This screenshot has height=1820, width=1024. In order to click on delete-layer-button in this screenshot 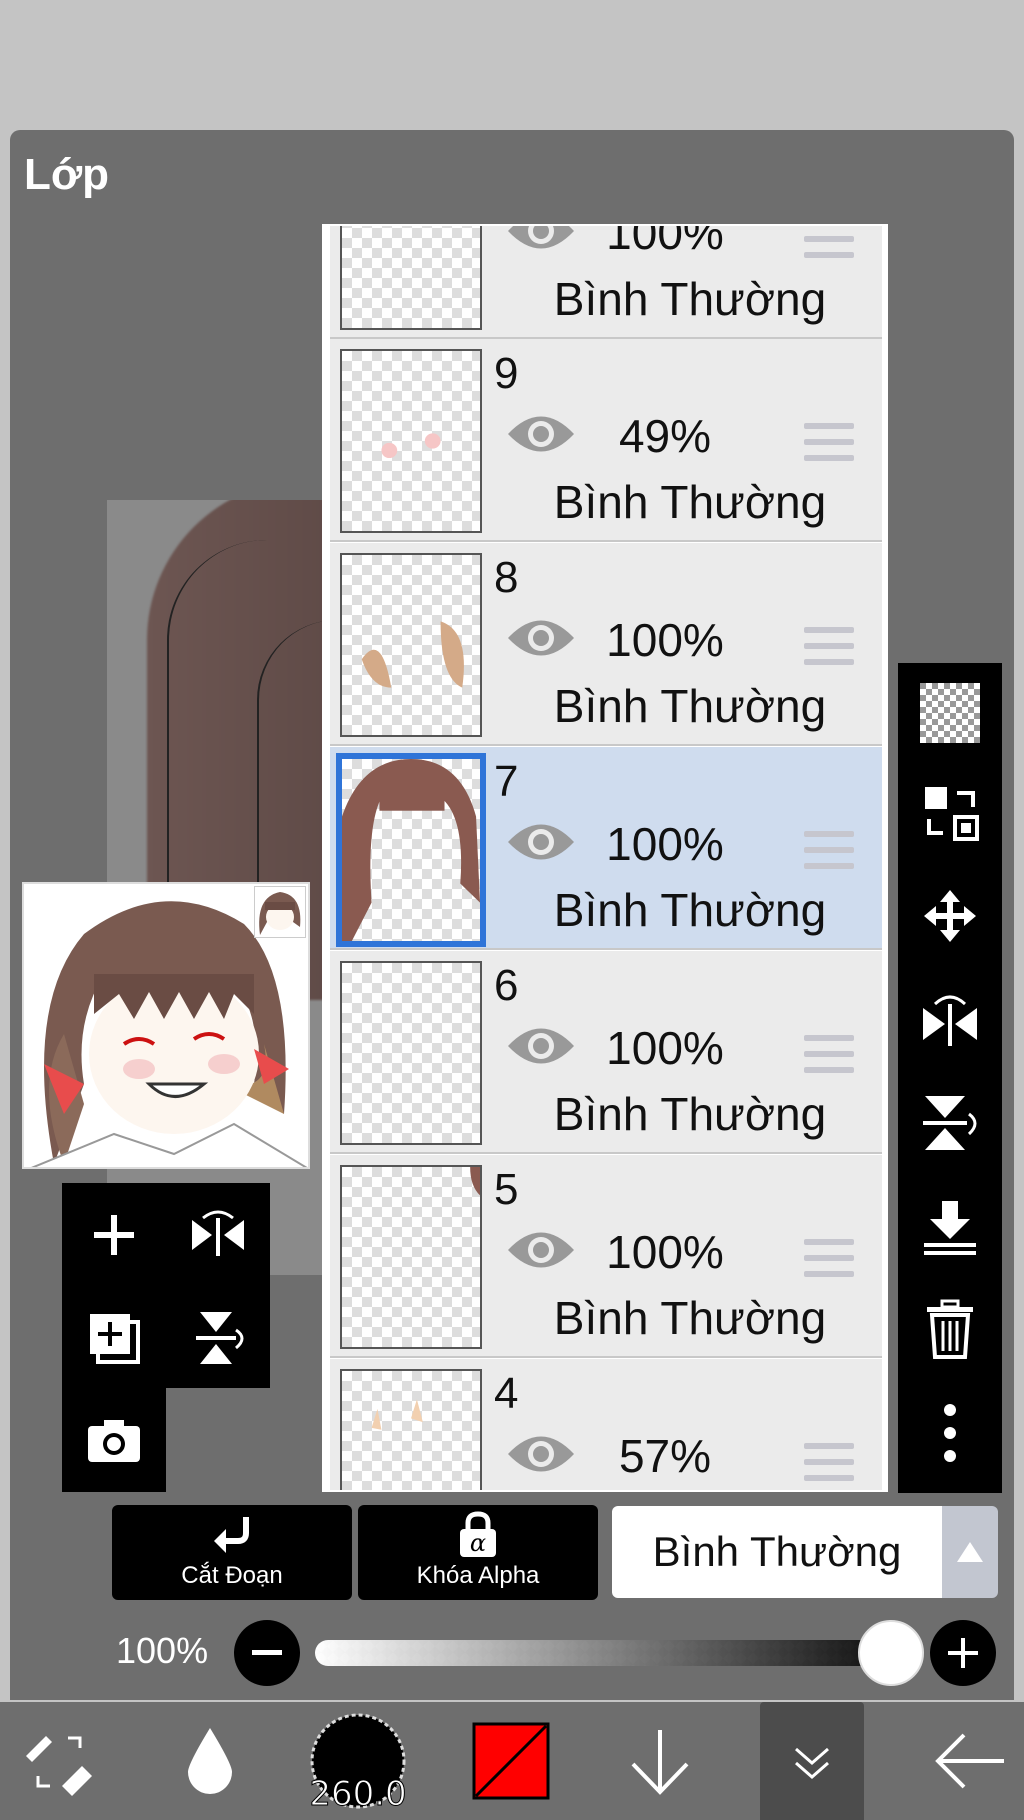, I will do `click(950, 1329)`.